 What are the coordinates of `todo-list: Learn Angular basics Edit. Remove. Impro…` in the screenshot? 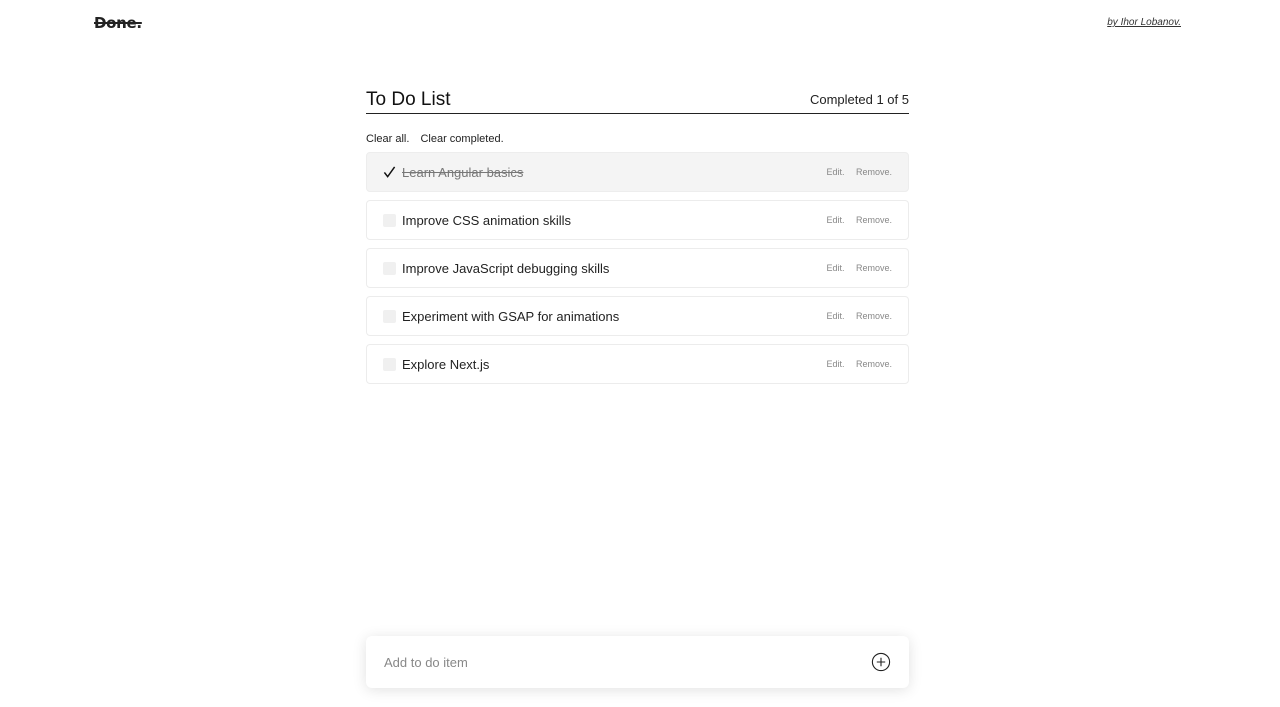 It's located at (637, 268).